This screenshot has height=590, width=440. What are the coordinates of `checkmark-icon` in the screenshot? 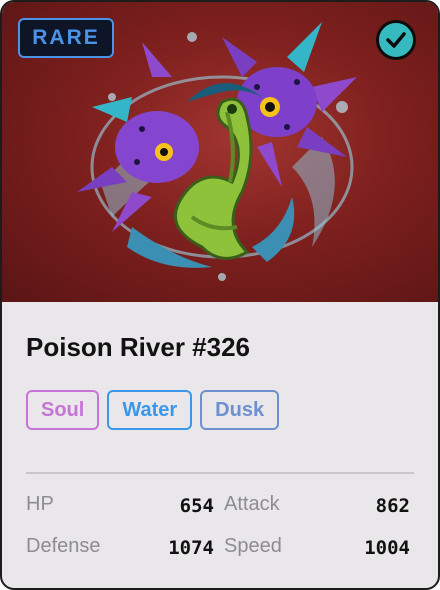 It's located at (396, 40).